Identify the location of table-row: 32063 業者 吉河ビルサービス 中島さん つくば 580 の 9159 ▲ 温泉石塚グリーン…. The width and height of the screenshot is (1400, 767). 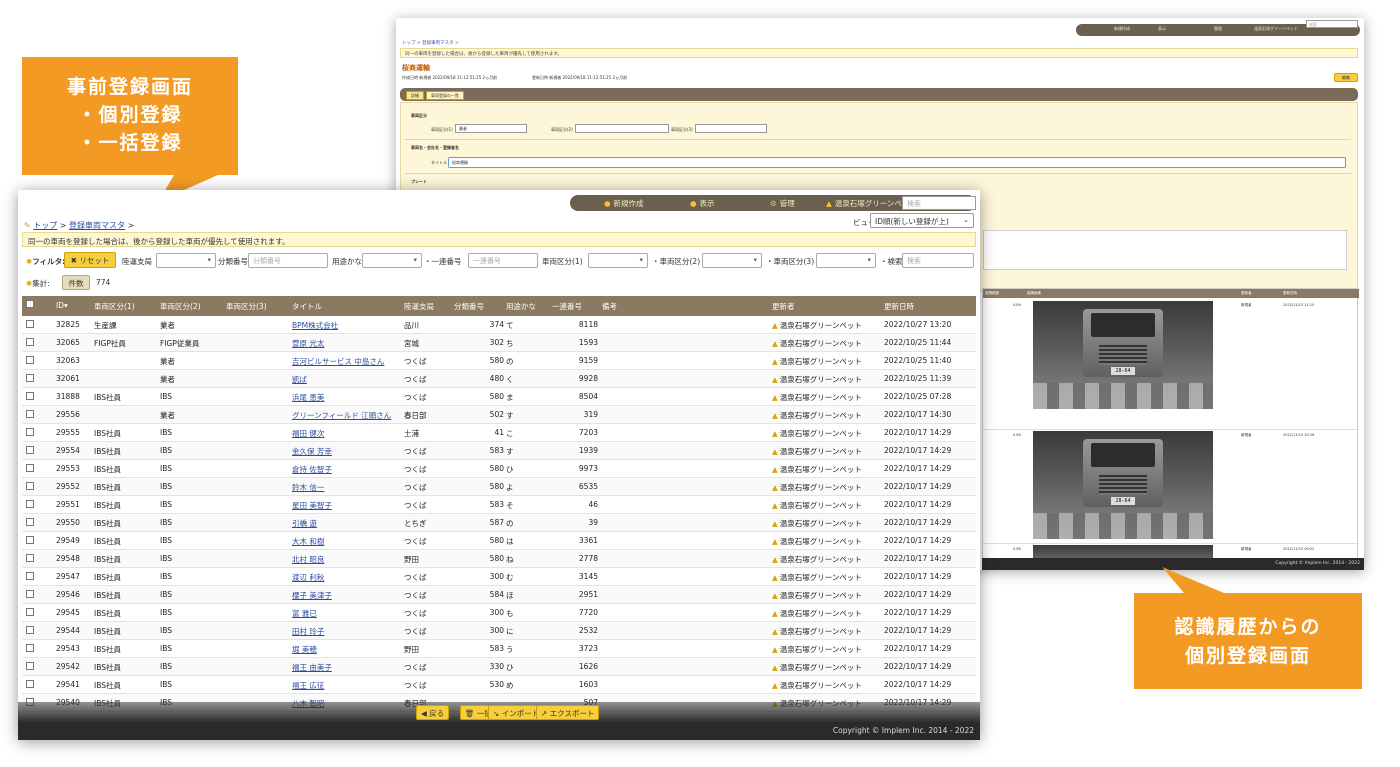
(499, 361).